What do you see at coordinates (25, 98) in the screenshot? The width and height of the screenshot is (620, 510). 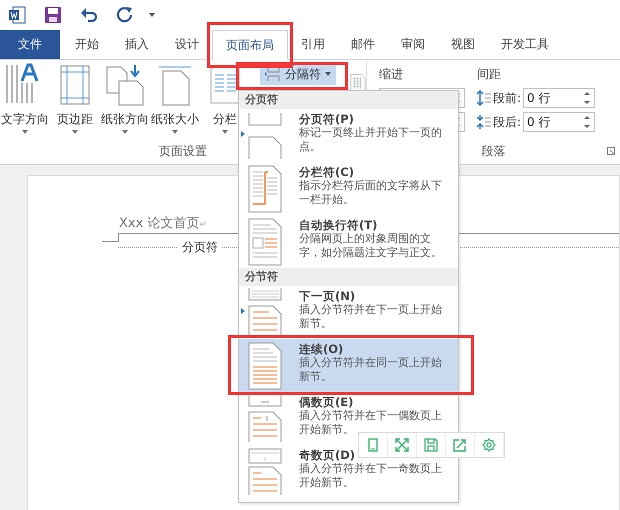 I see `ribbon-button: 文字方向` at bounding box center [25, 98].